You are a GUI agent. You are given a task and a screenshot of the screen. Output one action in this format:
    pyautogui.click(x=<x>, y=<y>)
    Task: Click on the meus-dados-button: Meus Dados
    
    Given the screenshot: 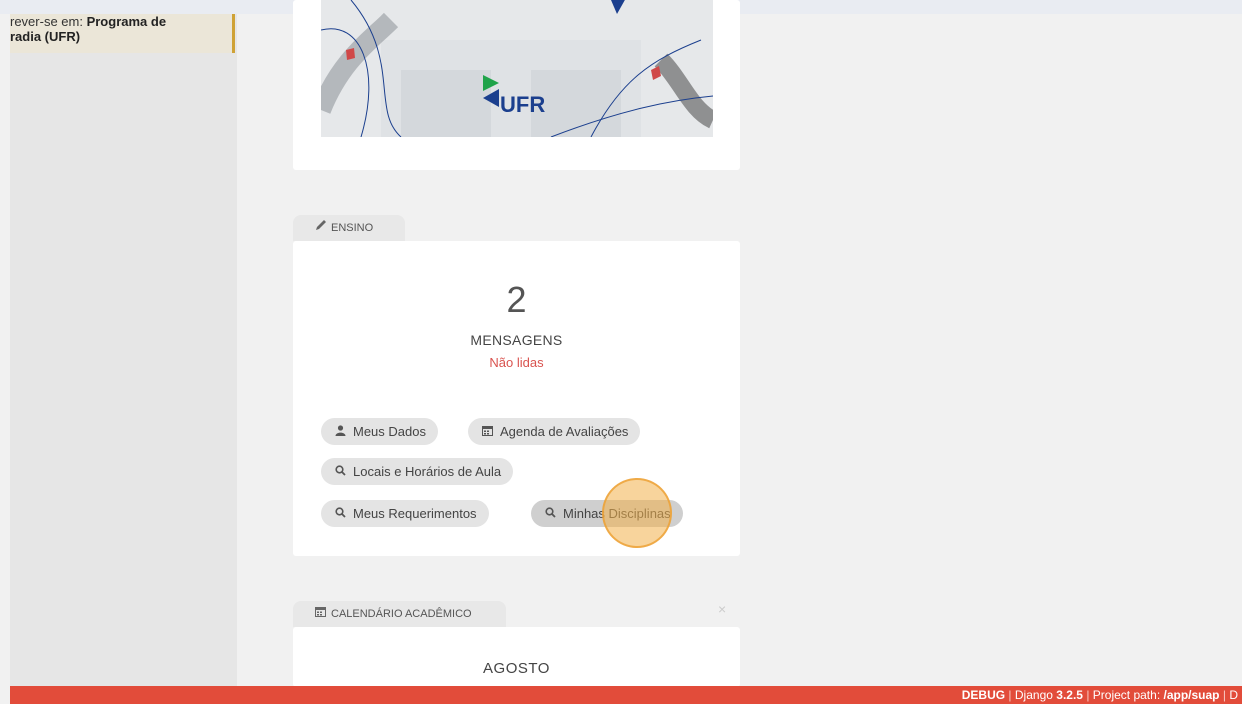 What is the action you would take?
    pyautogui.click(x=379, y=431)
    